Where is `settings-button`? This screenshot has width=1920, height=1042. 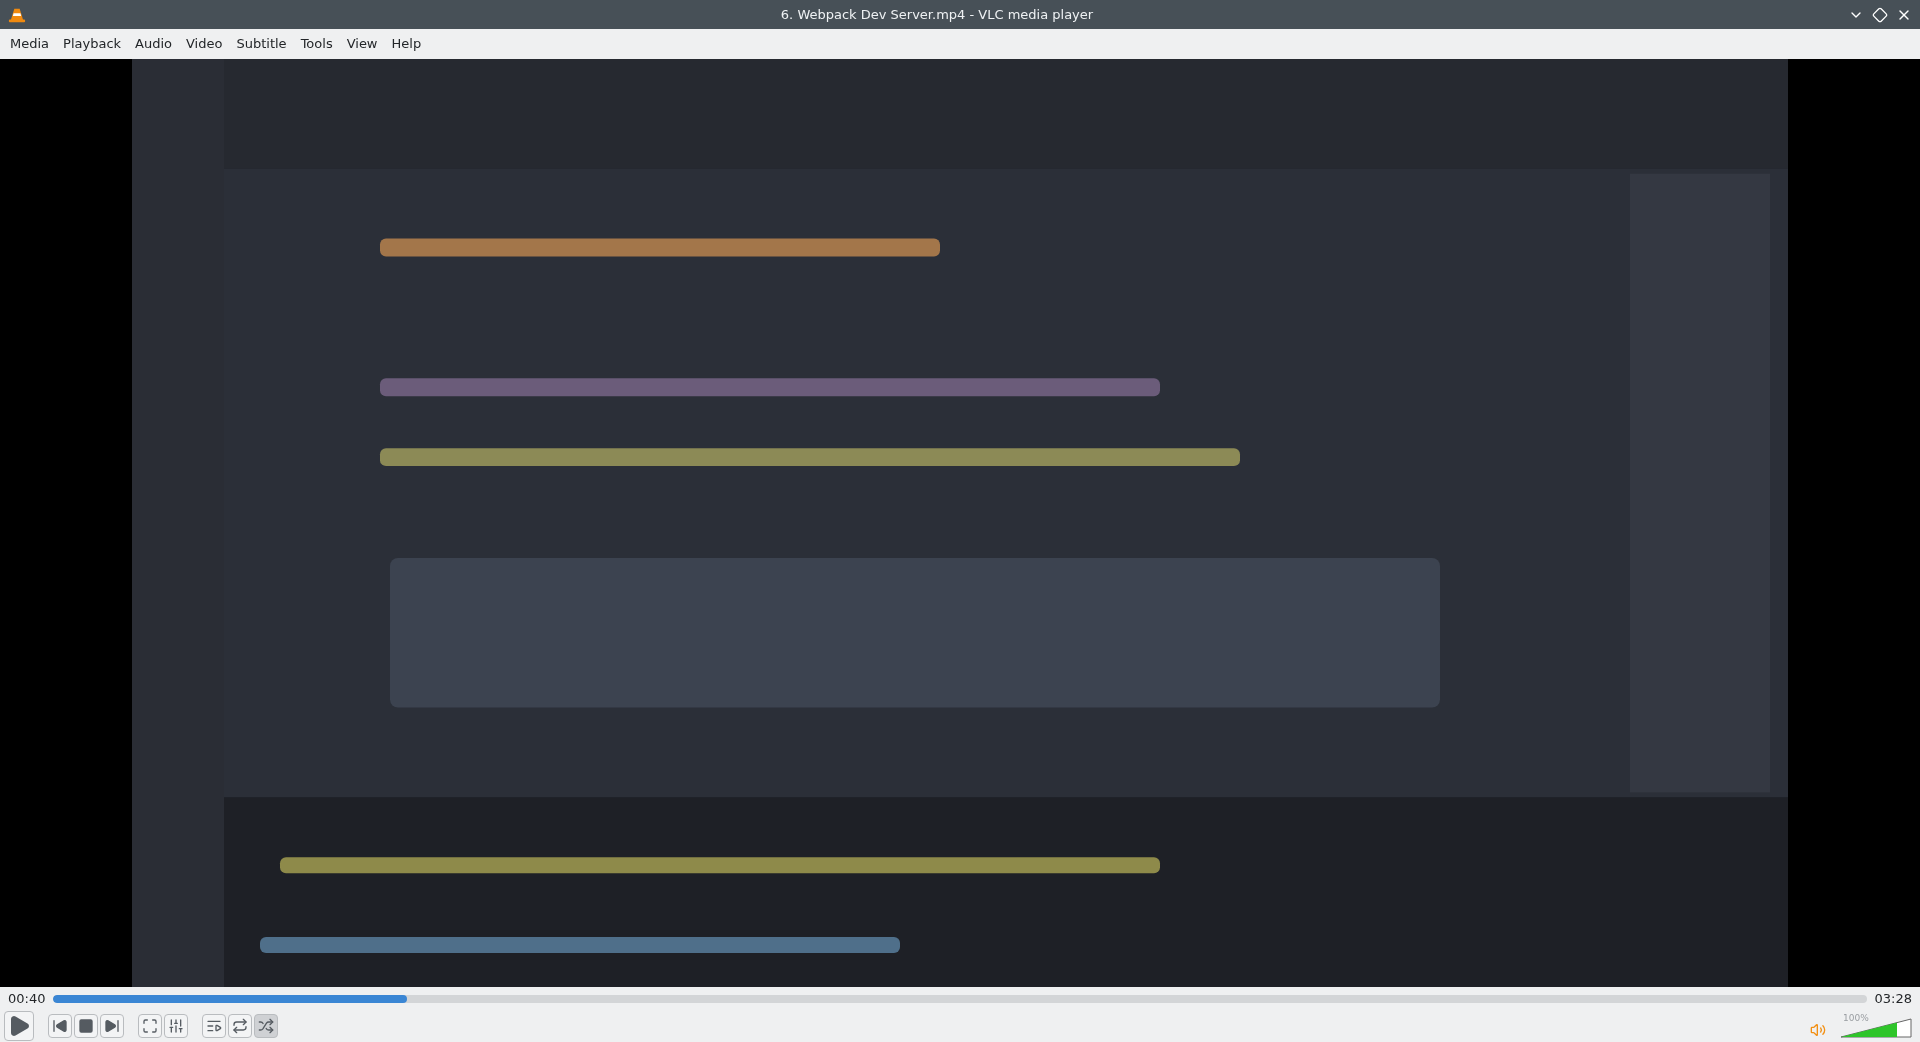
settings-button is located at coordinates (176, 1026).